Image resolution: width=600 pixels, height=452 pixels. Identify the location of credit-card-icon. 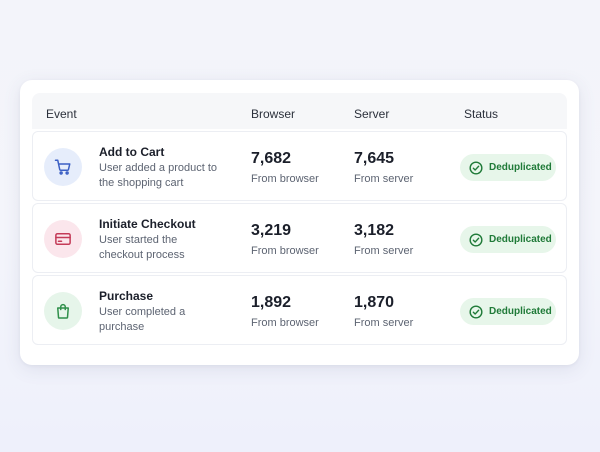
(63, 239).